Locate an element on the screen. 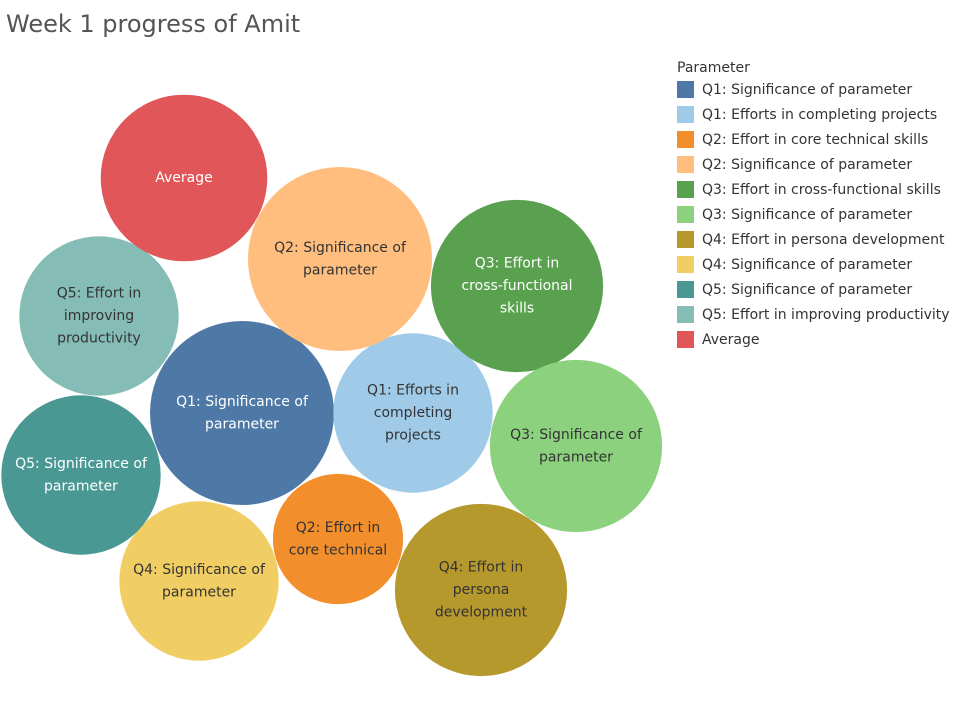 Image resolution: width=964 pixels, height=716 pixels. legend-item: Q4: Effort in persona development is located at coordinates (819, 239).